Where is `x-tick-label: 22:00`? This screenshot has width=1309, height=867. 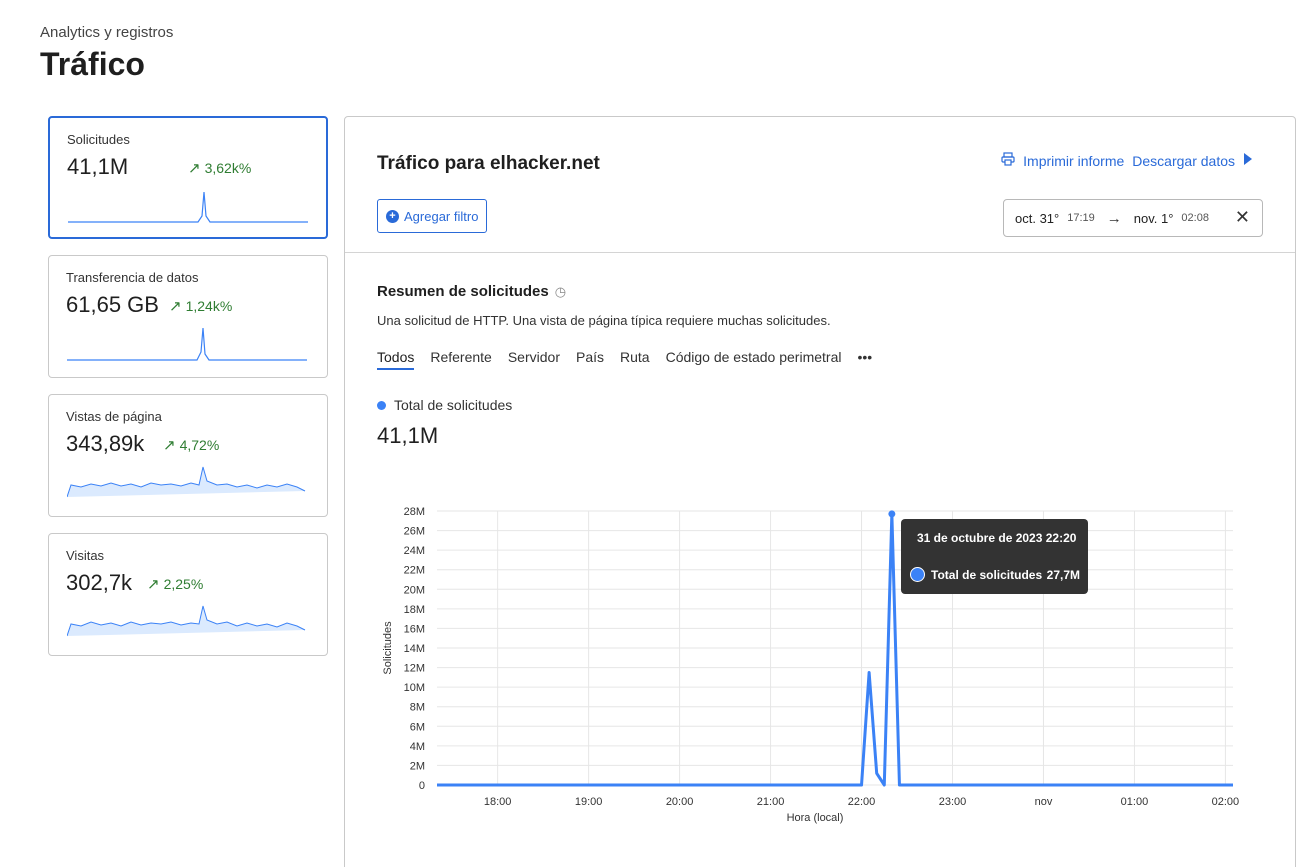 x-tick-label: 22:00 is located at coordinates (862, 802).